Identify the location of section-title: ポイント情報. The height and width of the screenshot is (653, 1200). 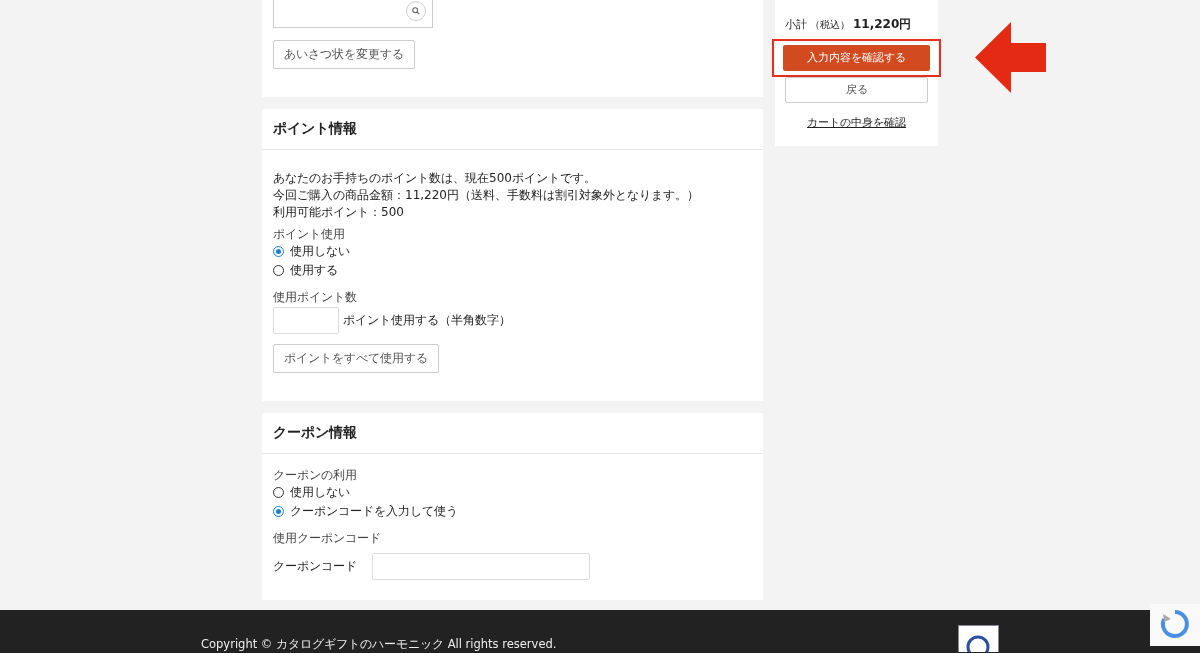
(512, 129).